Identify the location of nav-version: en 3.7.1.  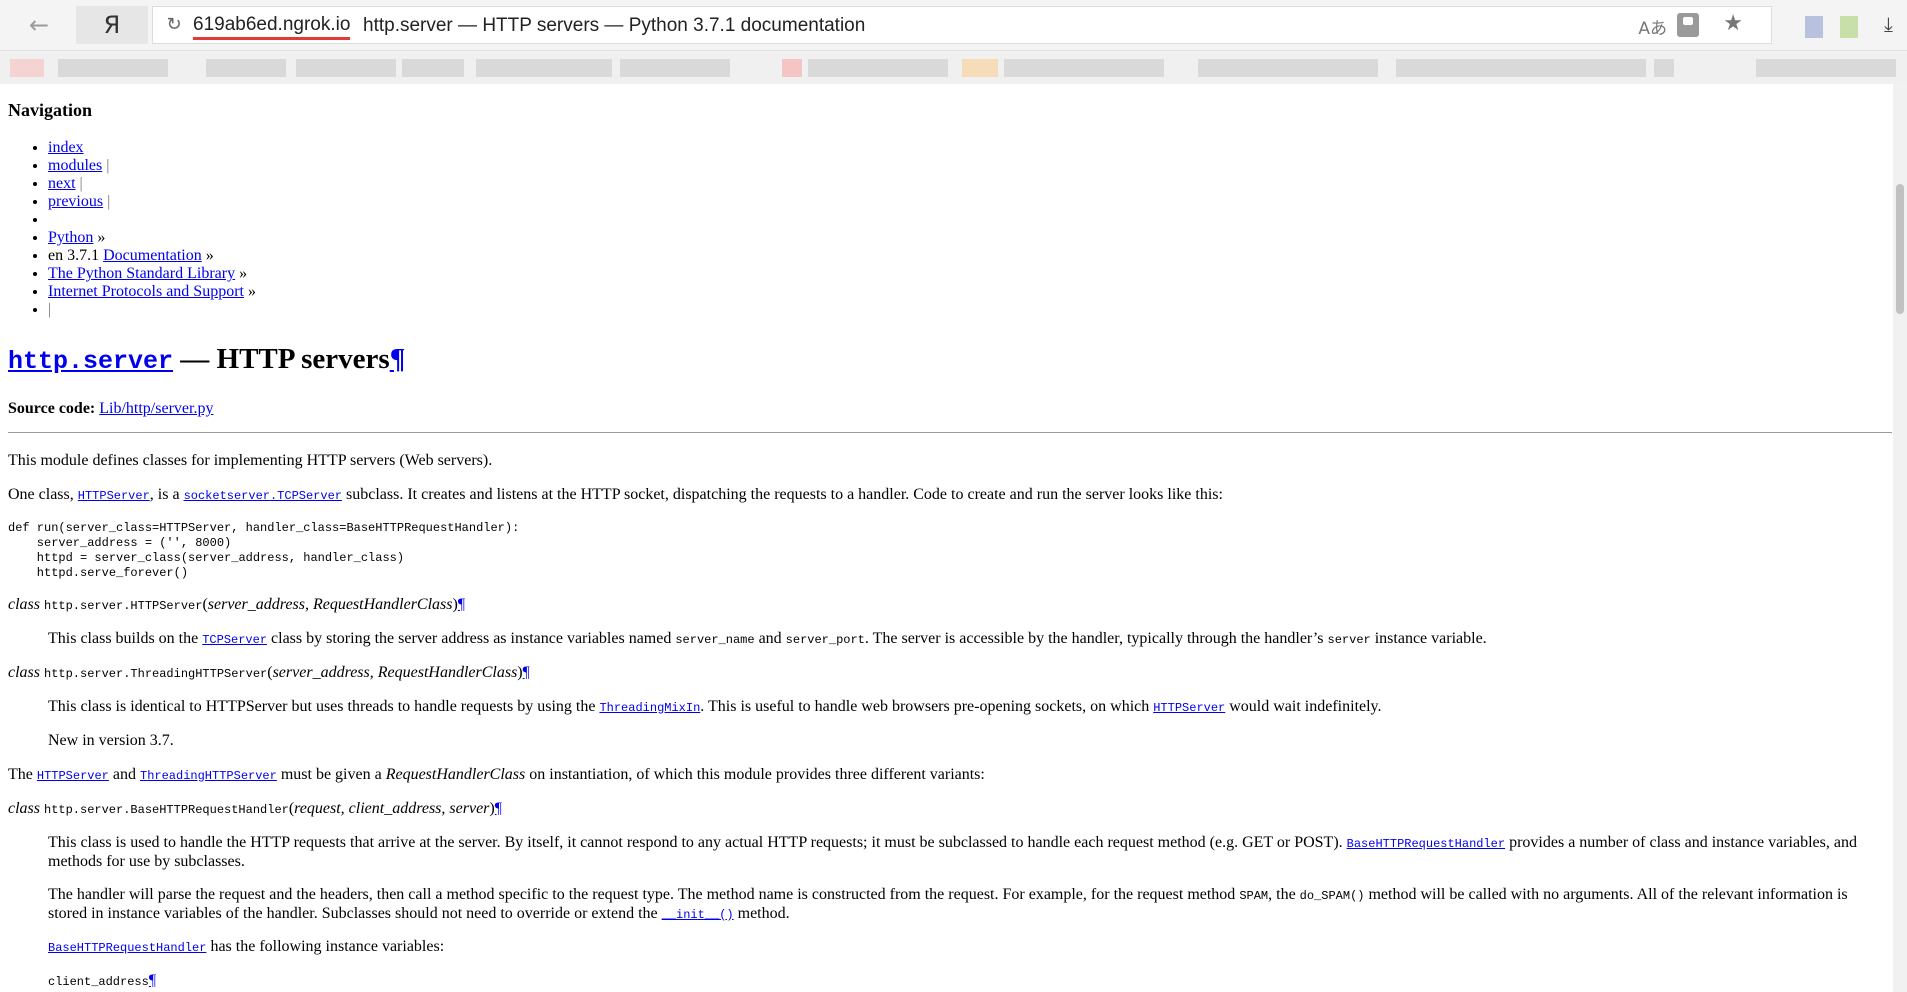
(74, 255).